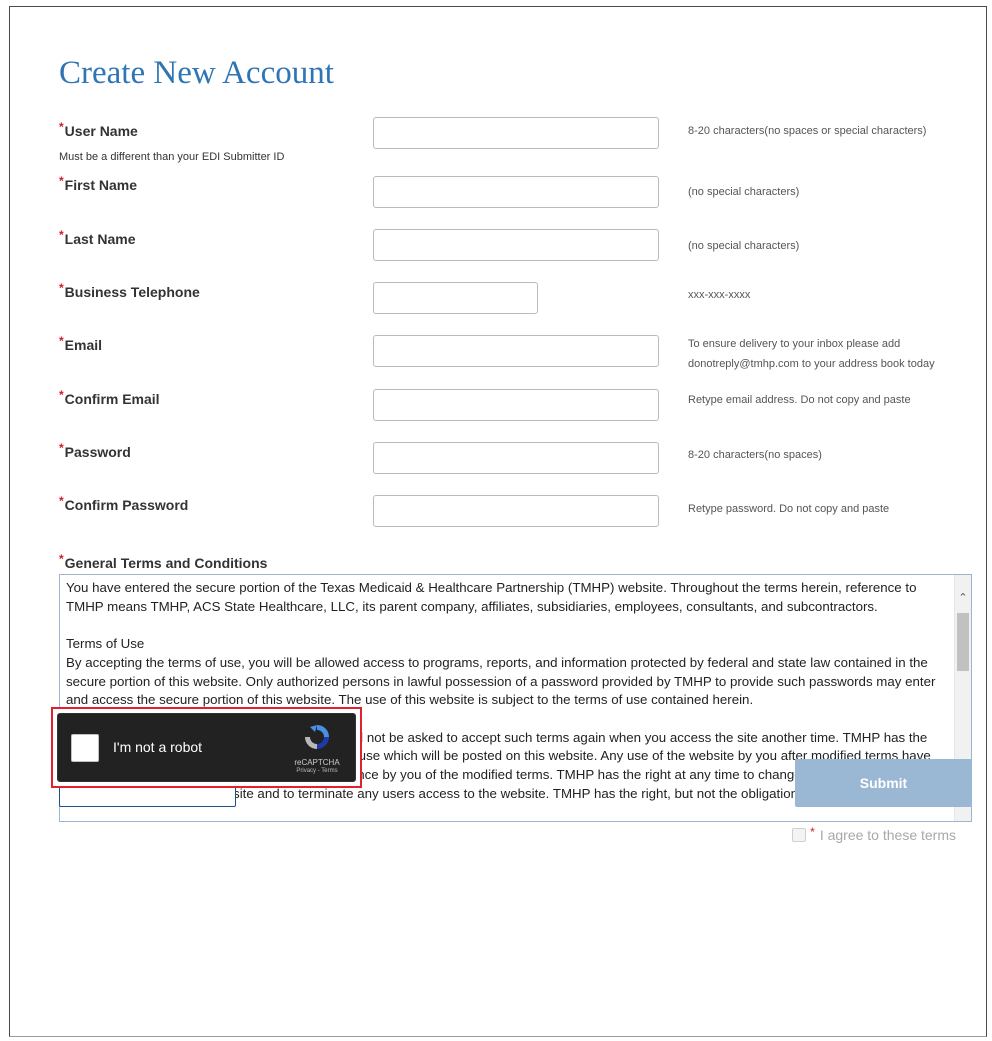  What do you see at coordinates (516, 192) in the screenshot?
I see `first-name-input` at bounding box center [516, 192].